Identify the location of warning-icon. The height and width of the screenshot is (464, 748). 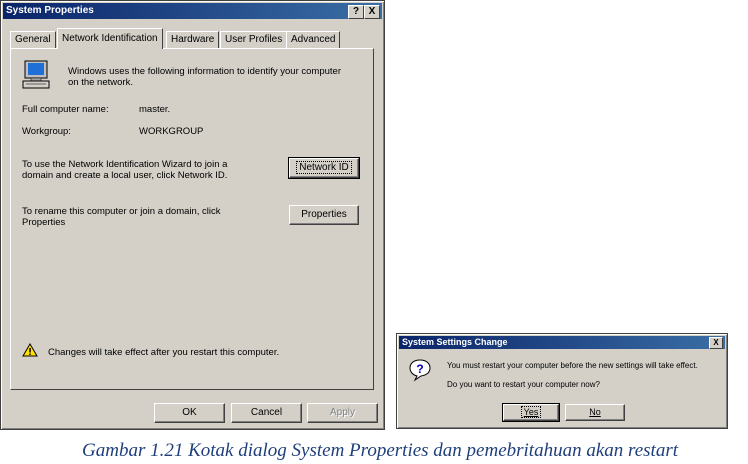
(30, 350).